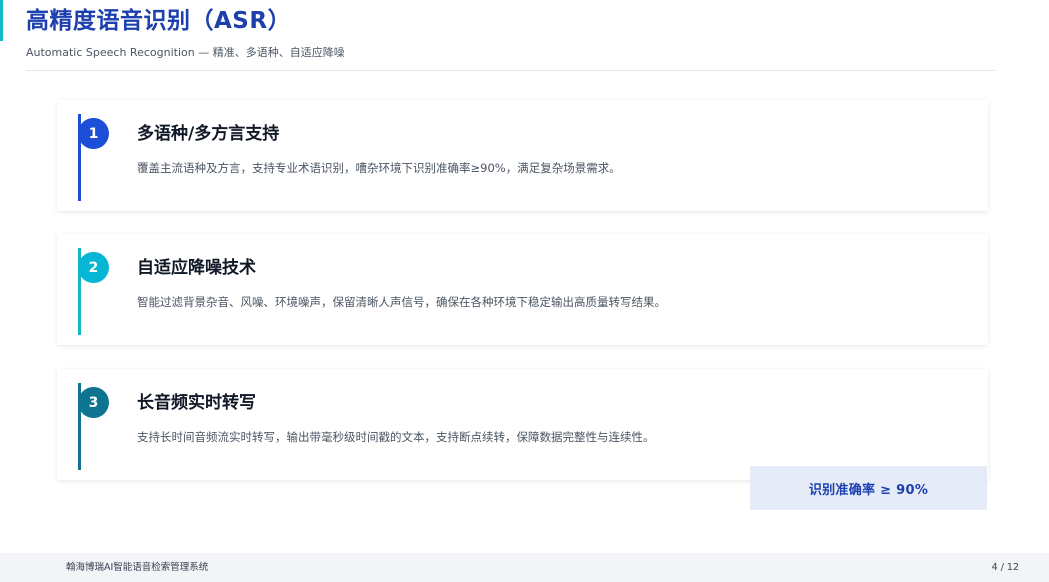  Describe the element at coordinates (511, 70) in the screenshot. I see `header-divider` at that location.